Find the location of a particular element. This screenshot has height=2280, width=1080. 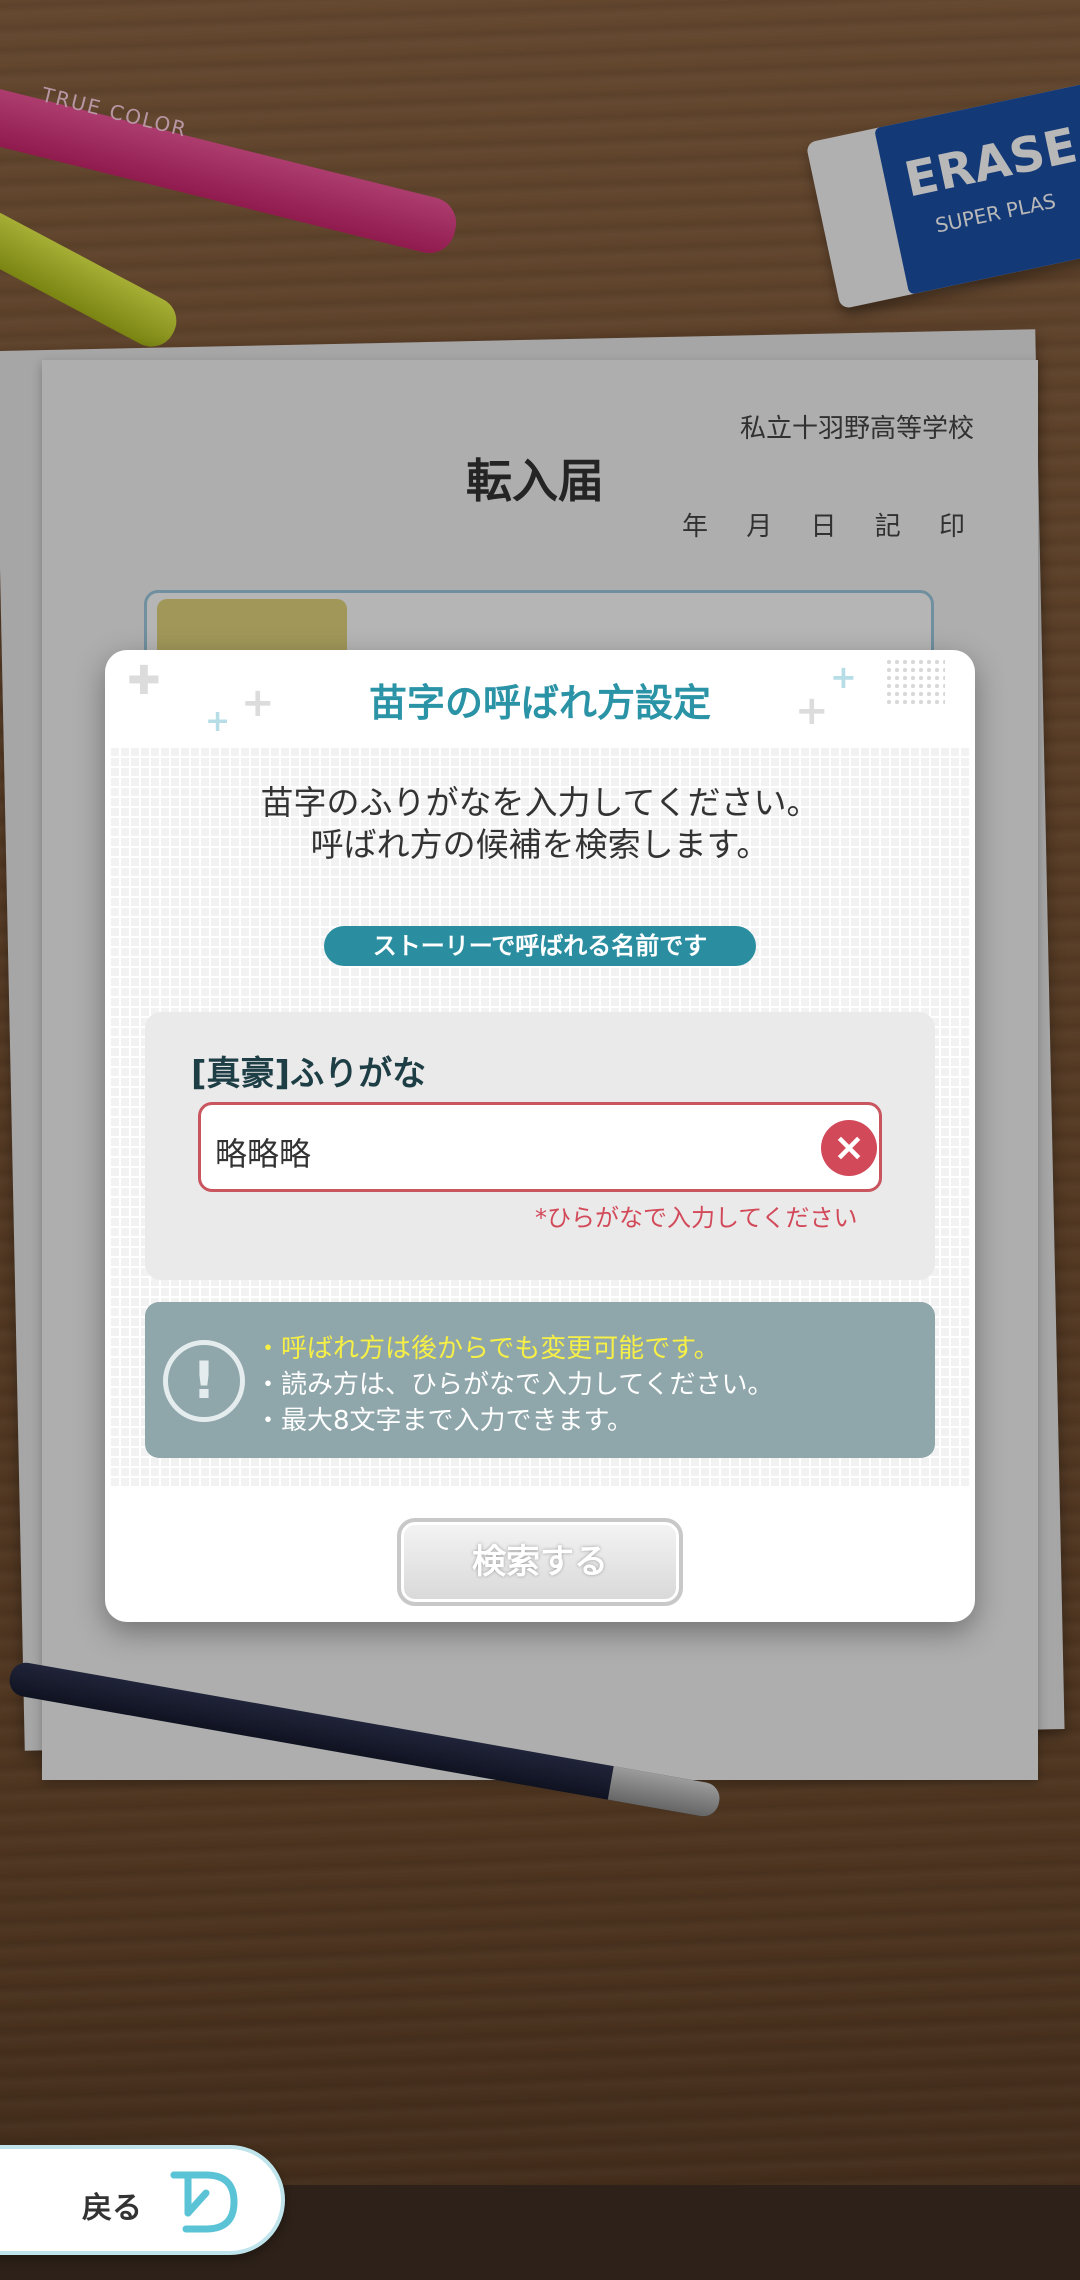

back-arrow-icon is located at coordinates (204, 2202).